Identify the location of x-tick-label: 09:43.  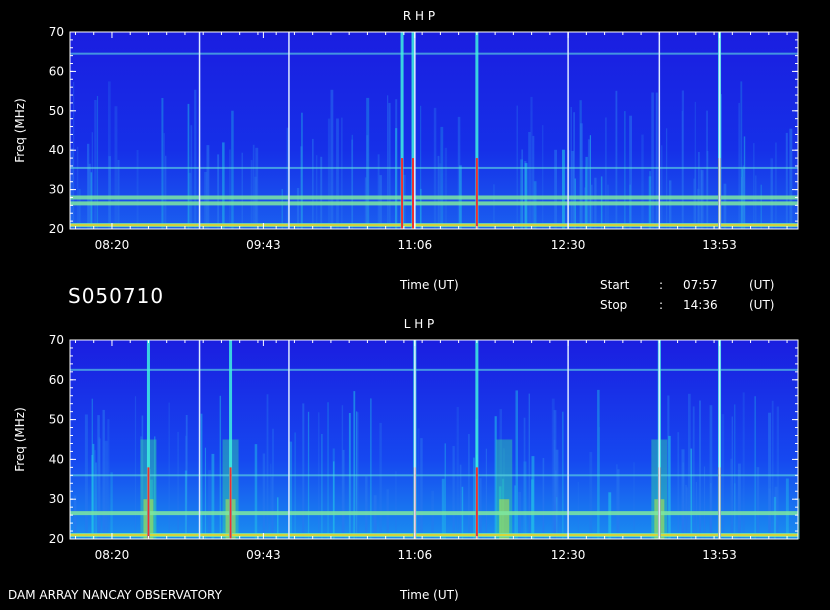
(263, 245).